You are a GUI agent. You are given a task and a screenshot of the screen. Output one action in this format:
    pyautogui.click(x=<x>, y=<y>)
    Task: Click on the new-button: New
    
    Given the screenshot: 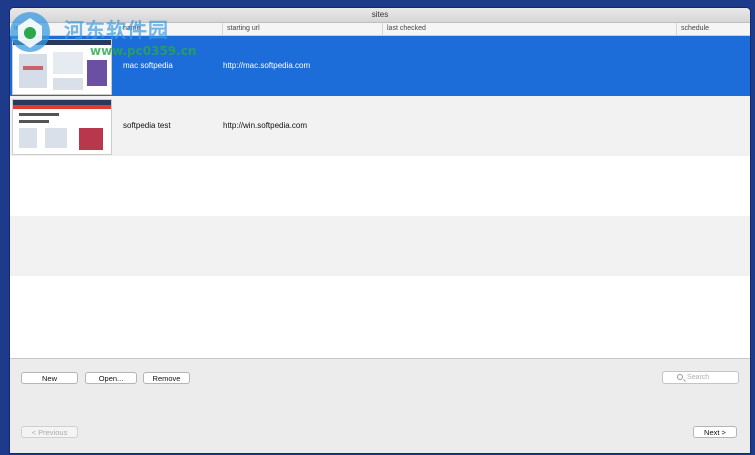 What is the action you would take?
    pyautogui.click(x=49, y=378)
    